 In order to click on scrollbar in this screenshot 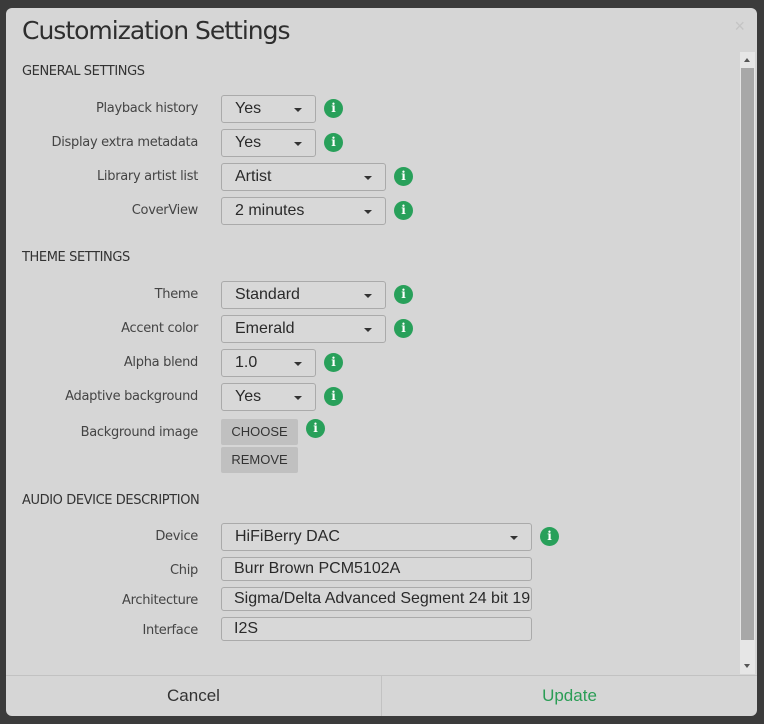, I will do `click(747, 363)`.